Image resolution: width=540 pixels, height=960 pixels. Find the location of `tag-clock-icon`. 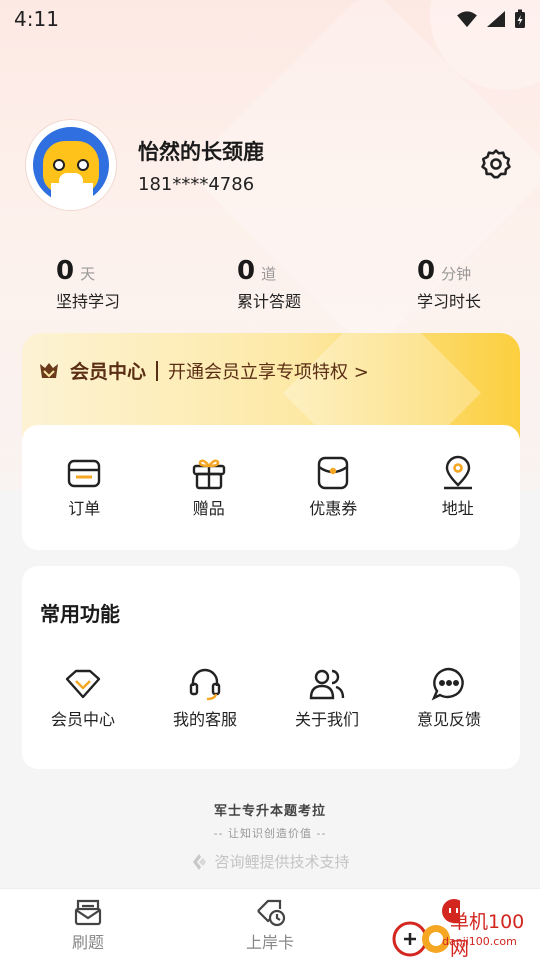

tag-clock-icon is located at coordinates (271, 913).